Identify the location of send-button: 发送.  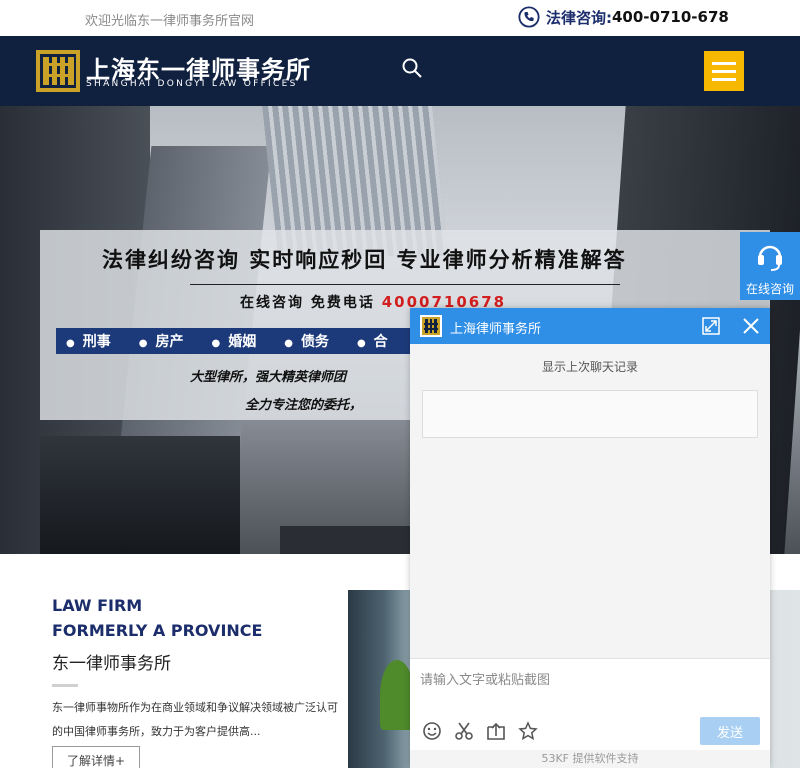
(730, 731).